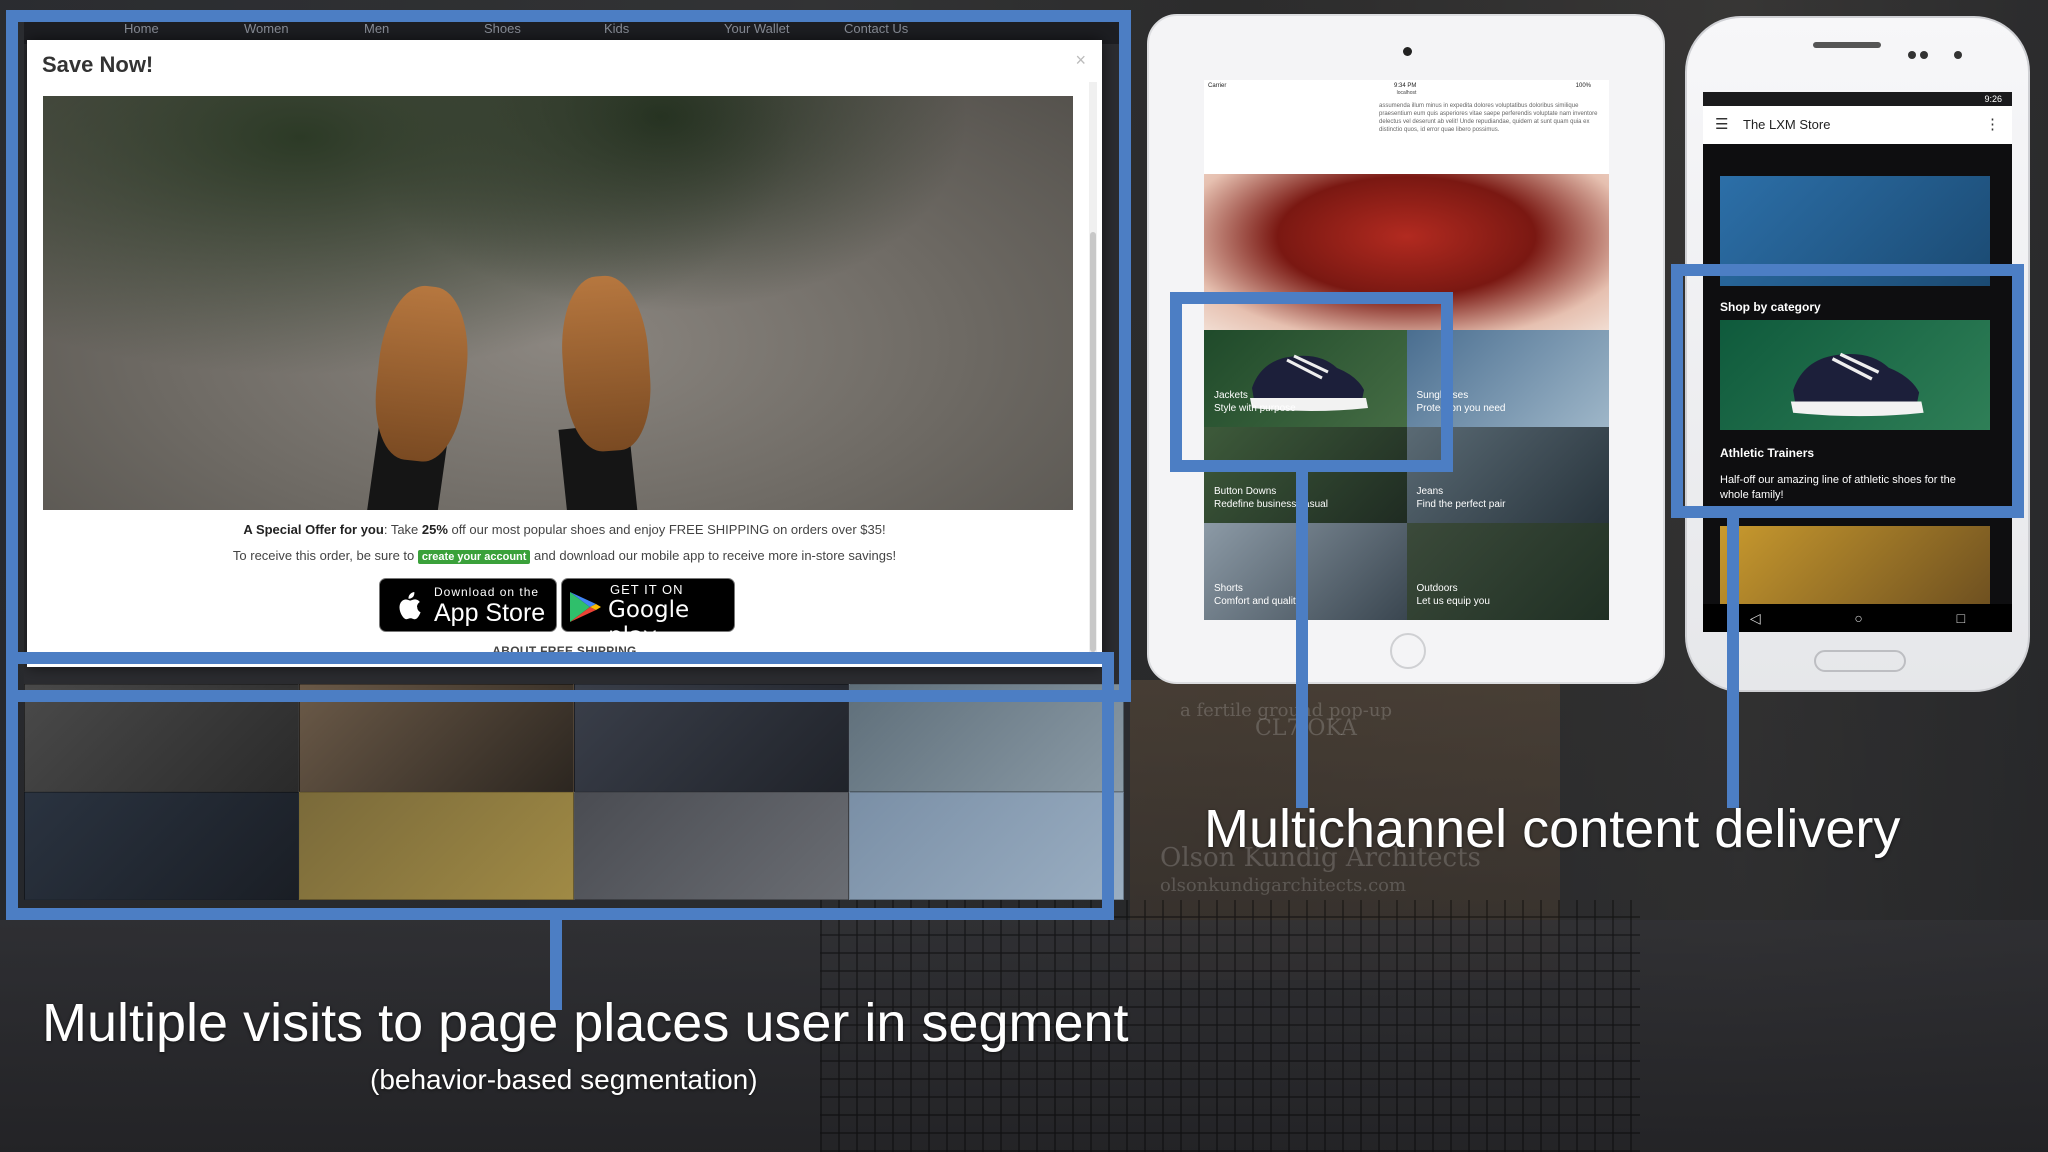 The height and width of the screenshot is (1152, 2048). What do you see at coordinates (1860, 661) in the screenshot?
I see `phone-home-button` at bounding box center [1860, 661].